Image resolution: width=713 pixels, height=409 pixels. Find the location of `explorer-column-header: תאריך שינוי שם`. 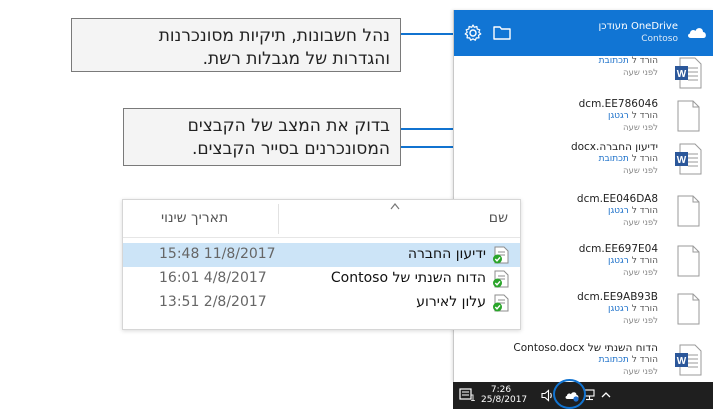

explorer-column-header: תאריך שינוי שם is located at coordinates (321, 219).